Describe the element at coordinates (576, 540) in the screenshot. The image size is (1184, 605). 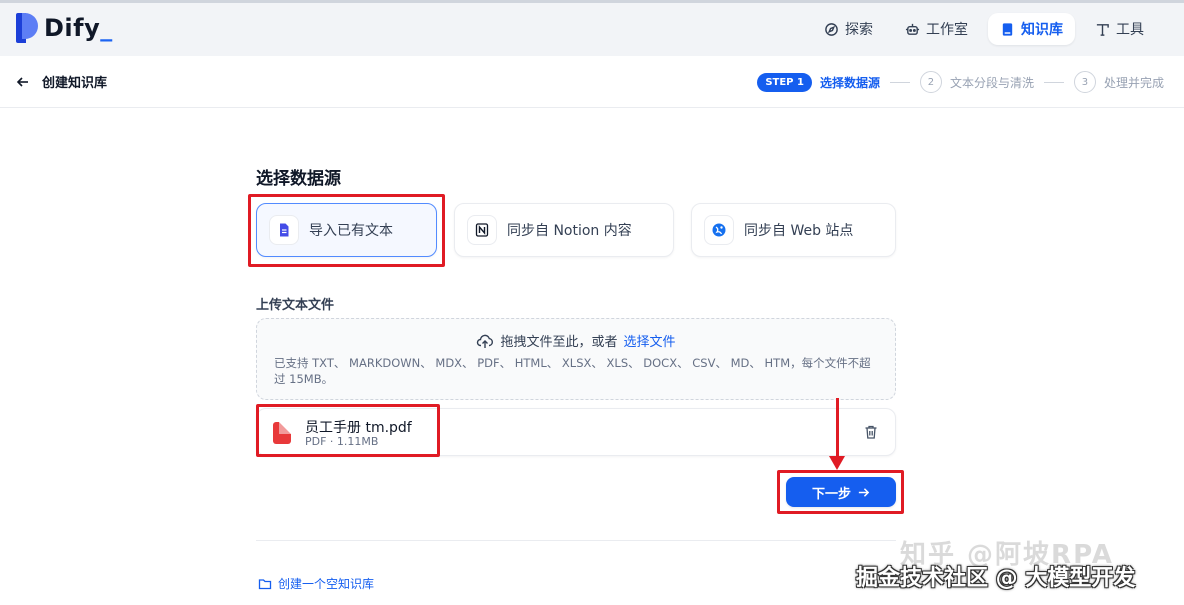
I see `divider` at that location.